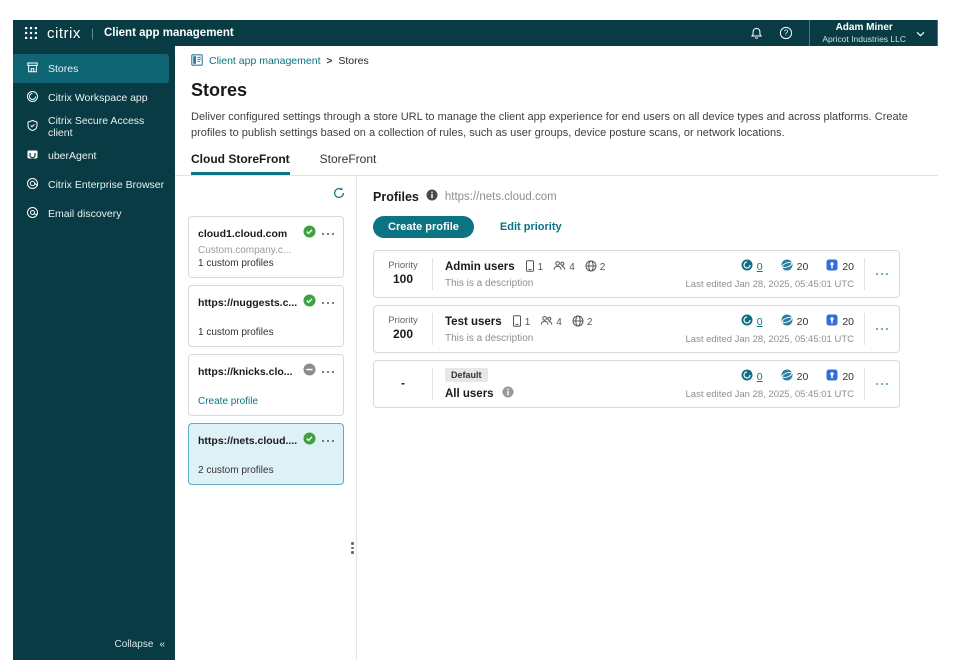  I want to click on breadcrumb: Client app management > Stores, so click(556, 57).